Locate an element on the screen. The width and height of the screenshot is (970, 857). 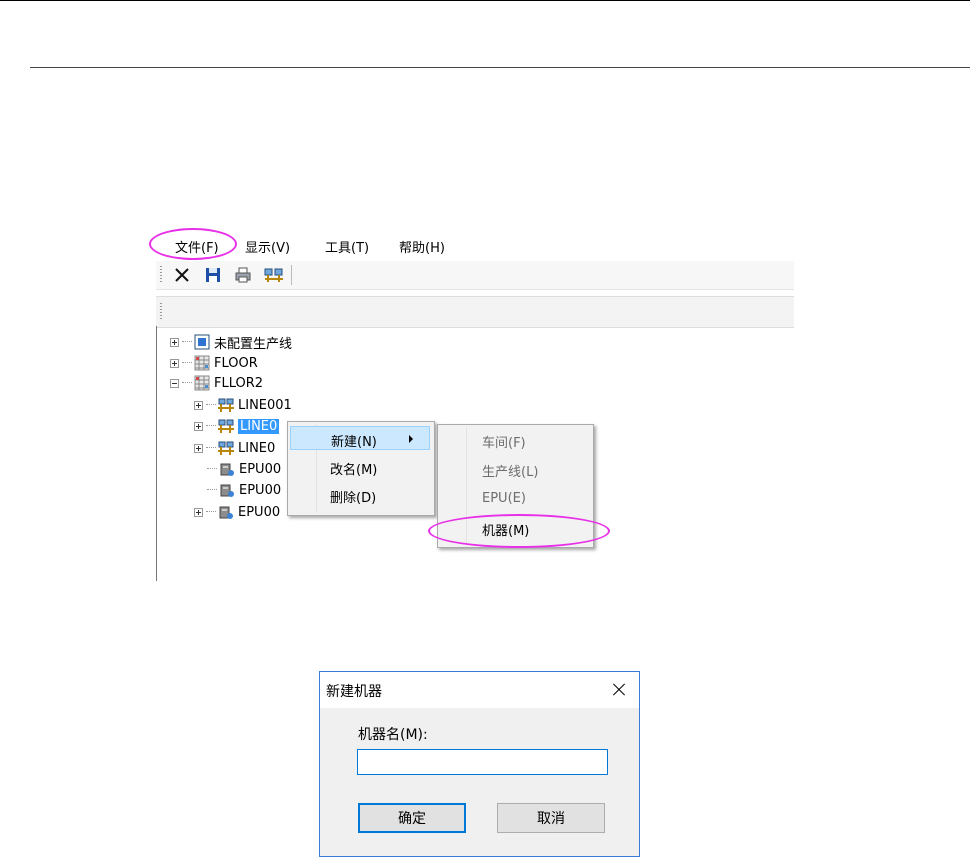
menu-item-label: EPU(E) is located at coordinates (504, 498).